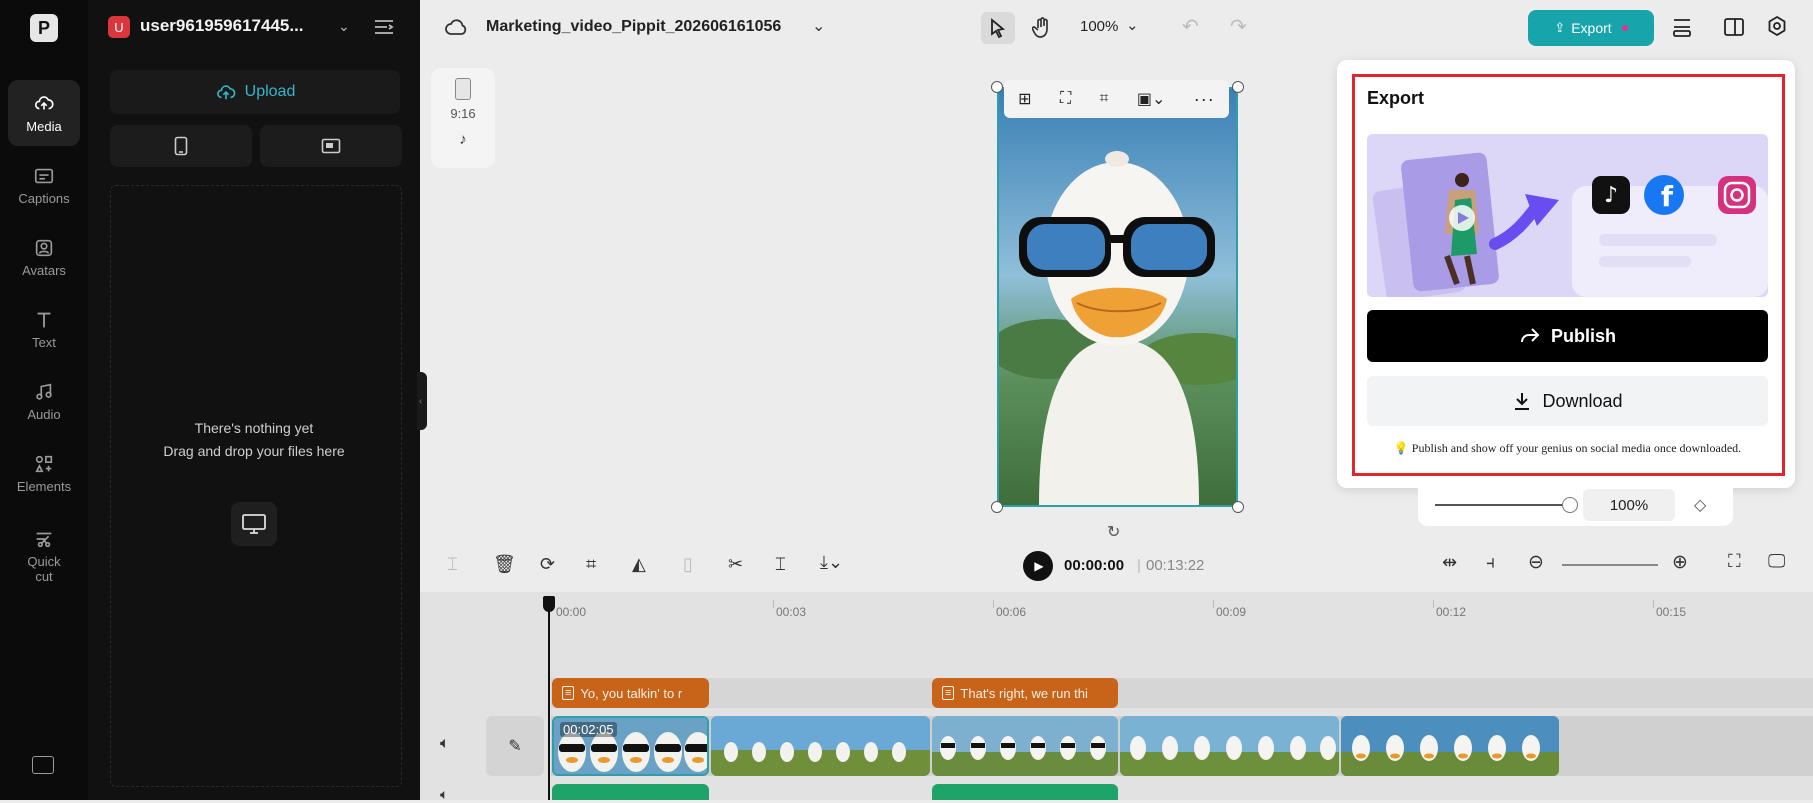  What do you see at coordinates (44, 329) in the screenshot?
I see `rail-item-text: Text` at bounding box center [44, 329].